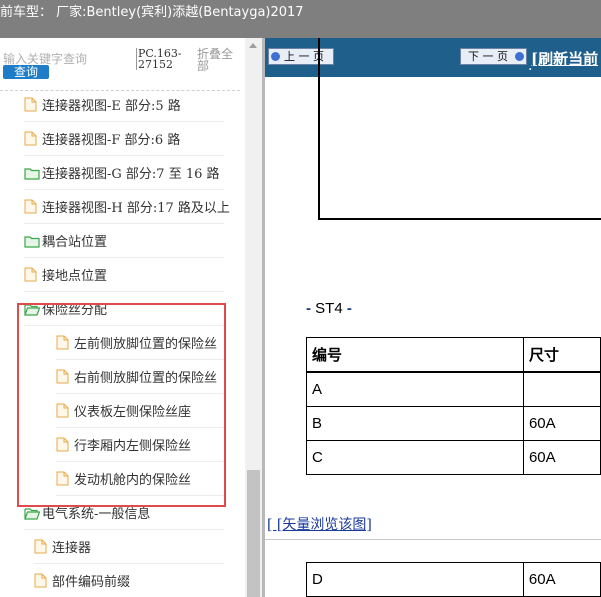  What do you see at coordinates (152, 12) in the screenshot?
I see `vehicle-title: 前车型： 厂家:Bentley(宾利)添越(Bentayga)2017` at bounding box center [152, 12].